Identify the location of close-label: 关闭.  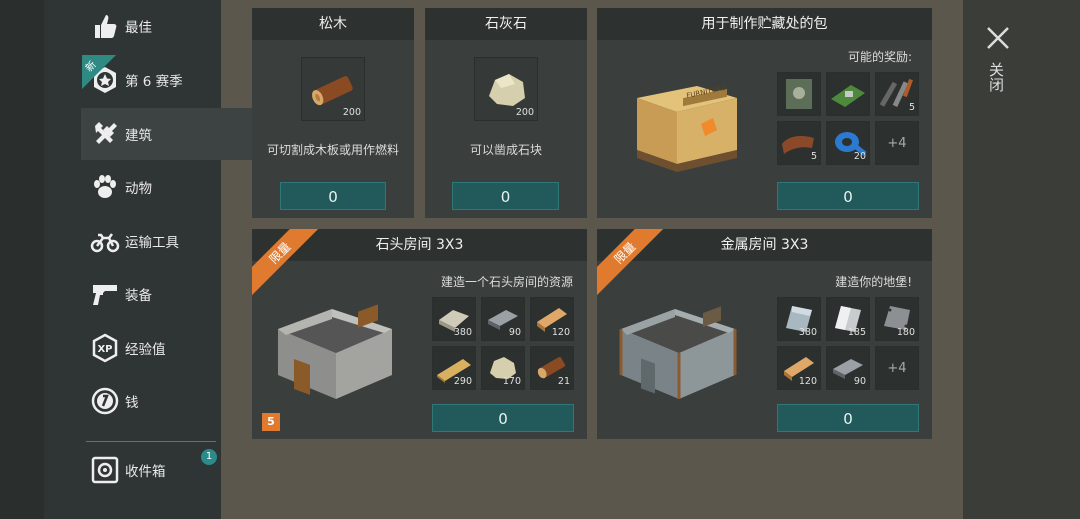
(997, 77).